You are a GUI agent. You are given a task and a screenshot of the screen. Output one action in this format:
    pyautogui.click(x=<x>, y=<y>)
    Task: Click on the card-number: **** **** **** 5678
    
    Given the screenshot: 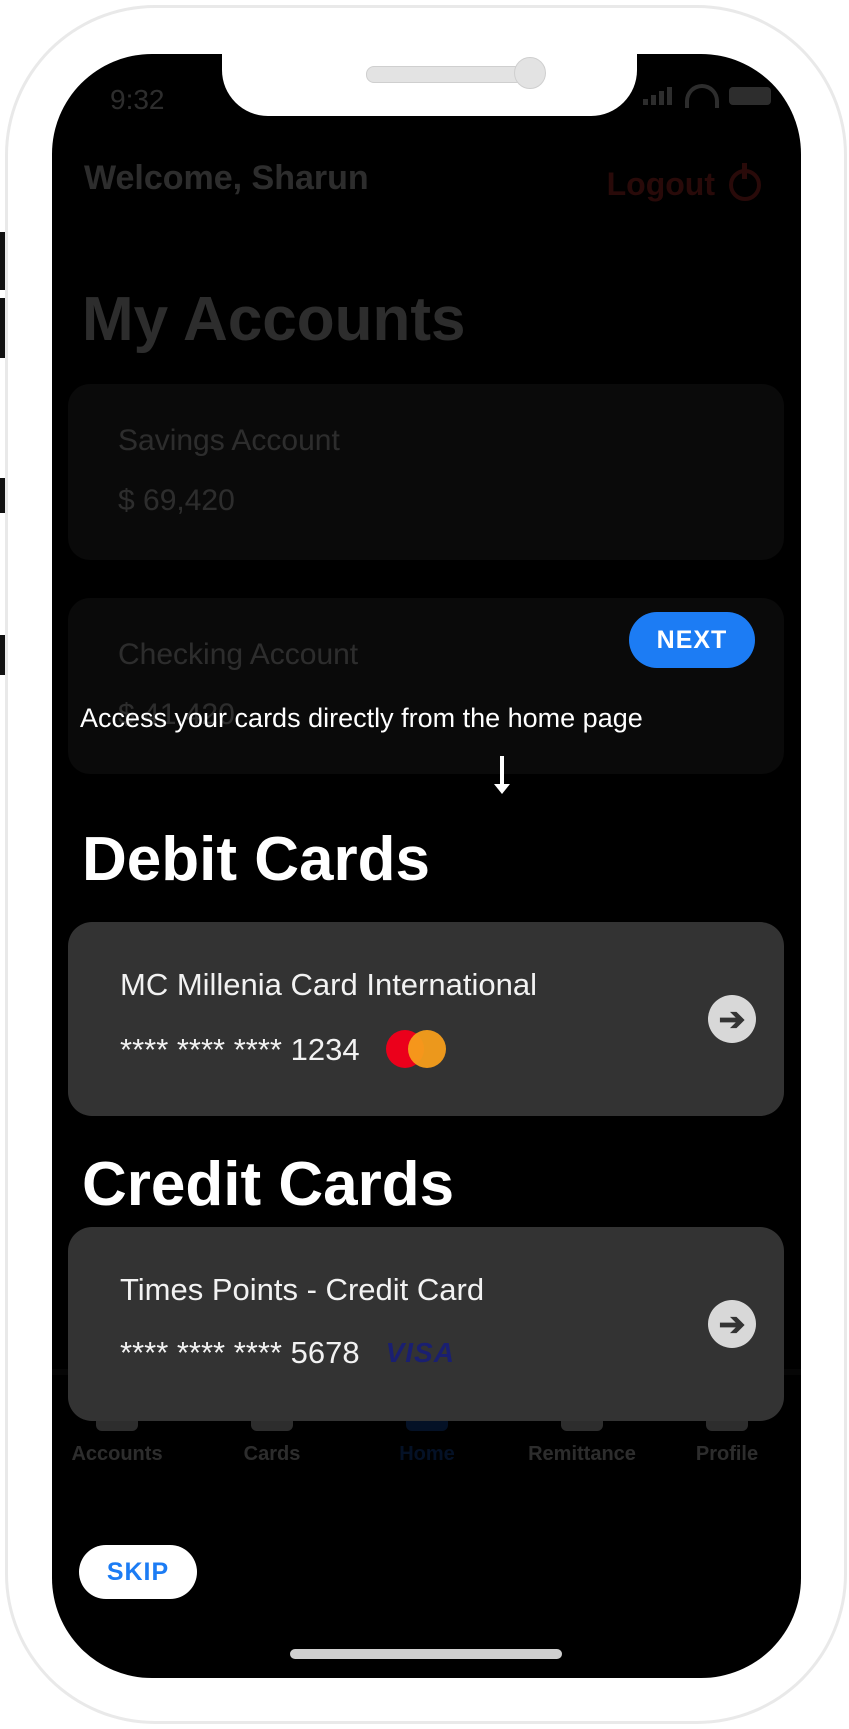 What is the action you would take?
    pyautogui.click(x=240, y=1352)
    